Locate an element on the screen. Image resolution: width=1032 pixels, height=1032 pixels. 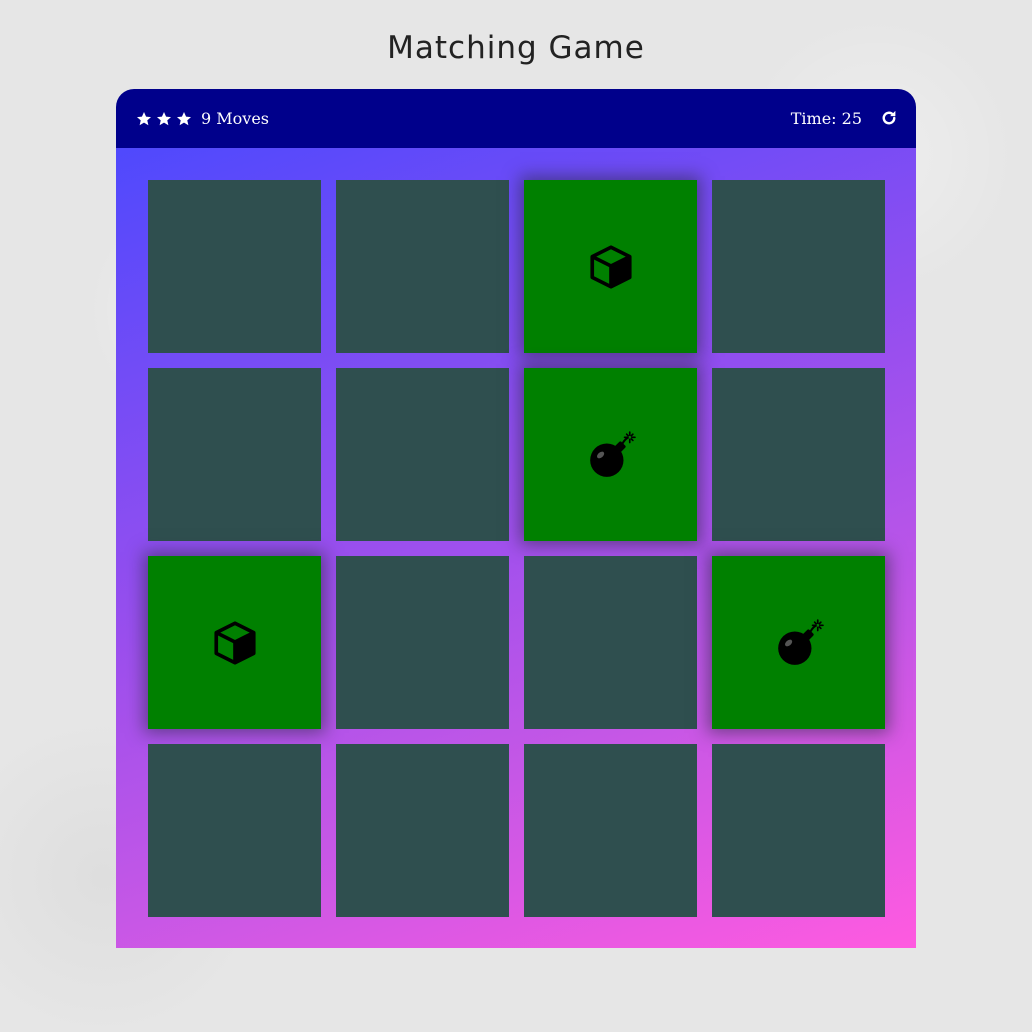
timer: Time: 25 is located at coordinates (826, 118).